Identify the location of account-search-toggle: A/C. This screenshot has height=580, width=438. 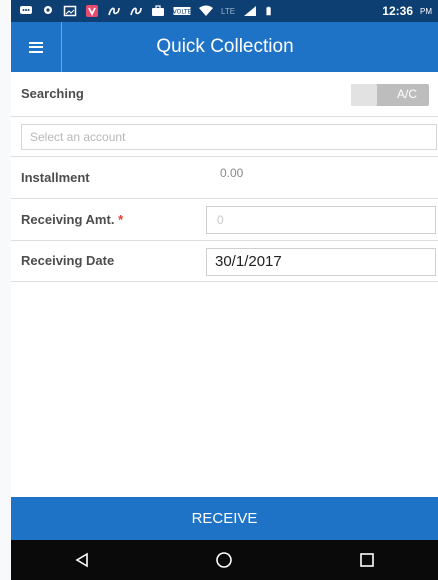
(390, 95).